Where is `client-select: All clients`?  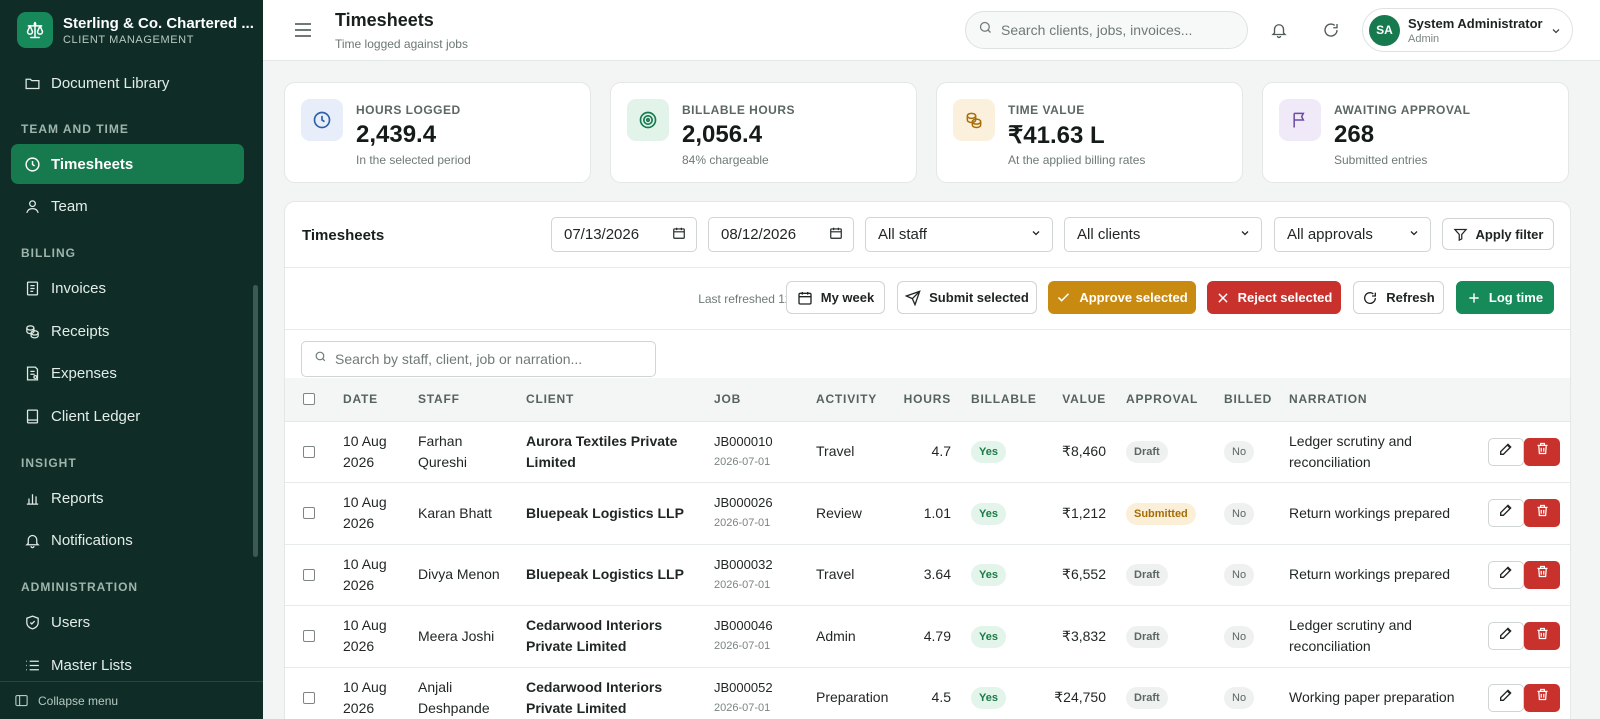
client-select: All clients is located at coordinates (1163, 234).